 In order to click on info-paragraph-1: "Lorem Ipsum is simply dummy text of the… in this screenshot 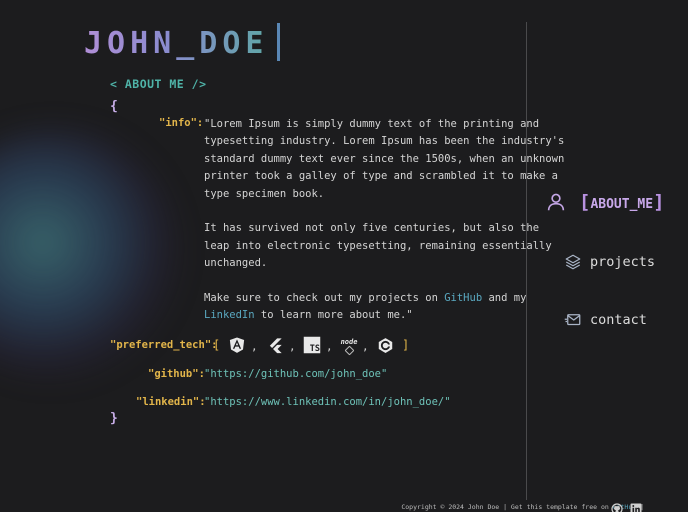, I will do `click(384, 159)`.